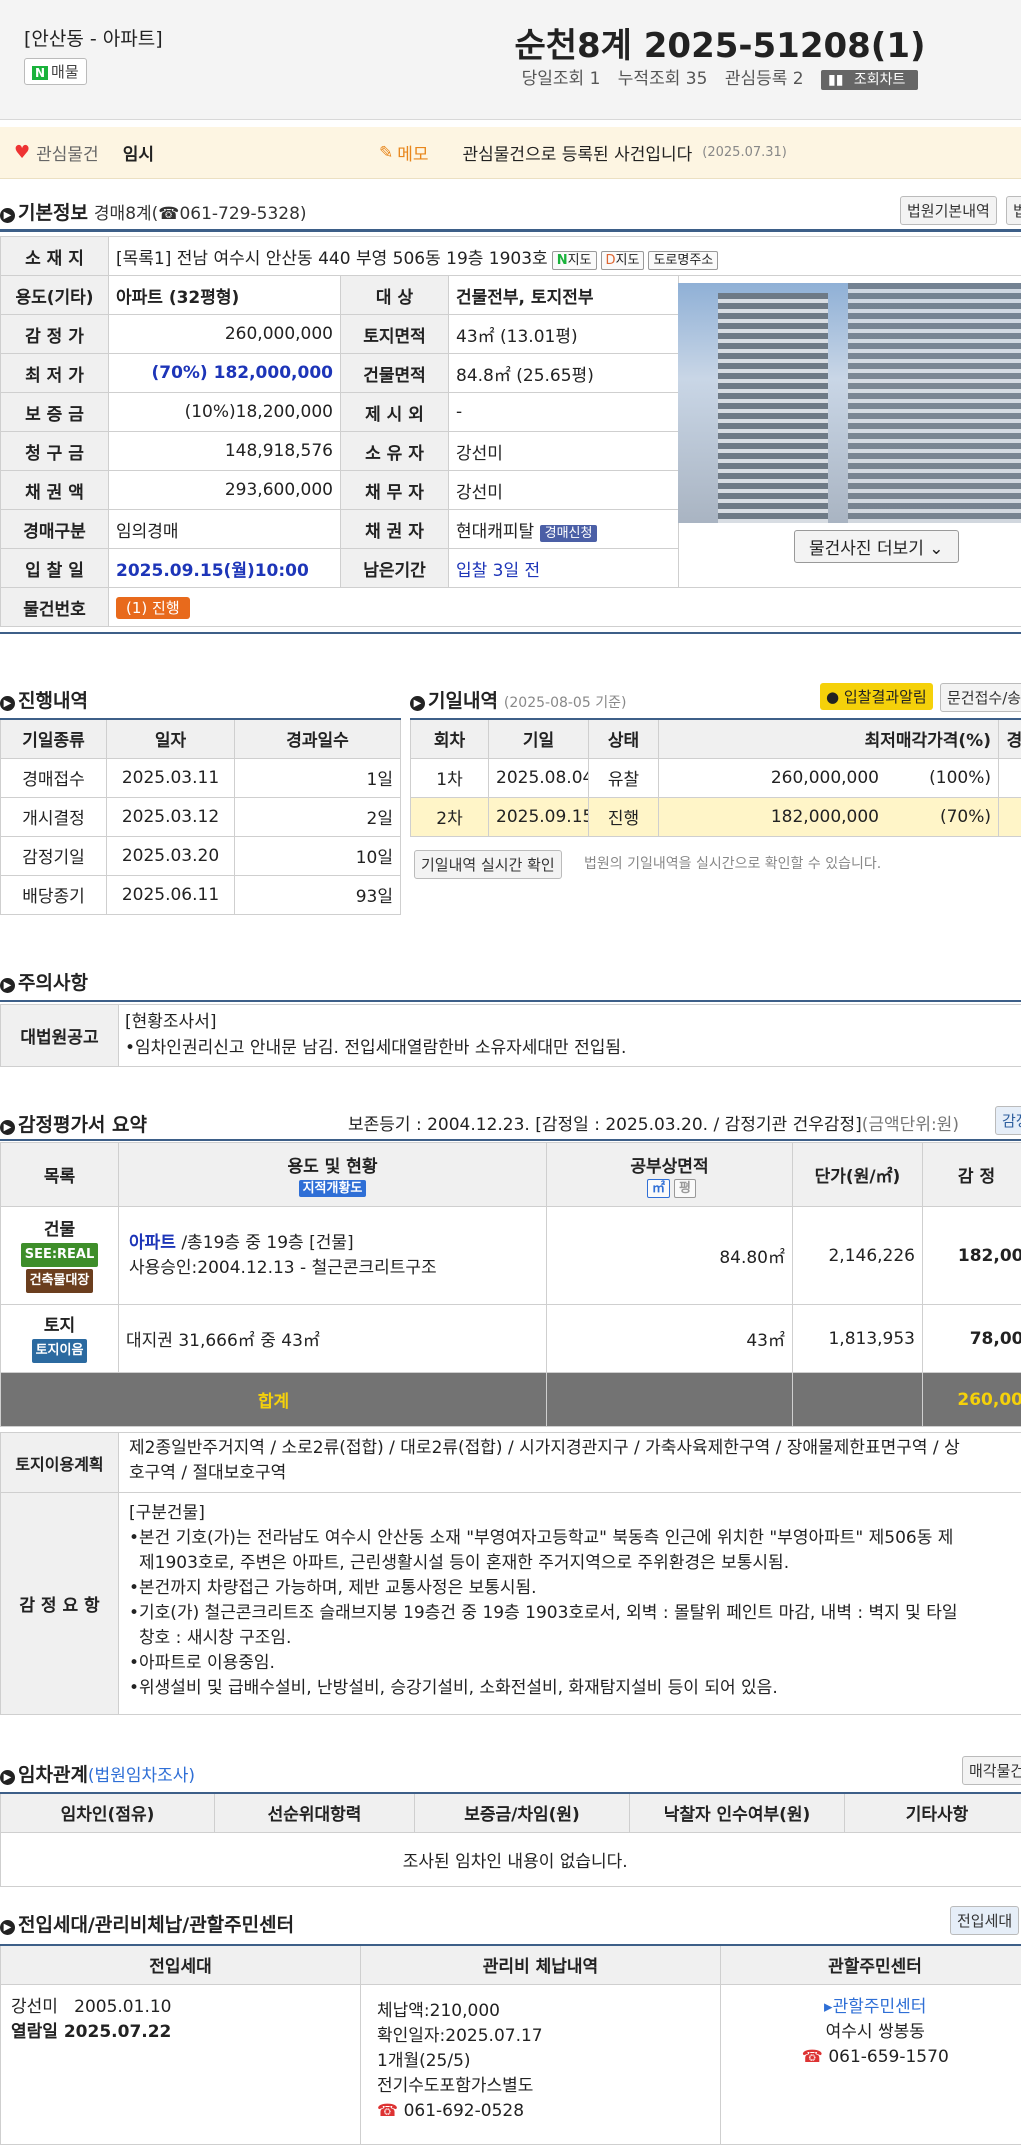 Image resolution: width=1021 pixels, height=2145 pixels. Describe the element at coordinates (849, 403) in the screenshot. I see `property-photo` at that location.